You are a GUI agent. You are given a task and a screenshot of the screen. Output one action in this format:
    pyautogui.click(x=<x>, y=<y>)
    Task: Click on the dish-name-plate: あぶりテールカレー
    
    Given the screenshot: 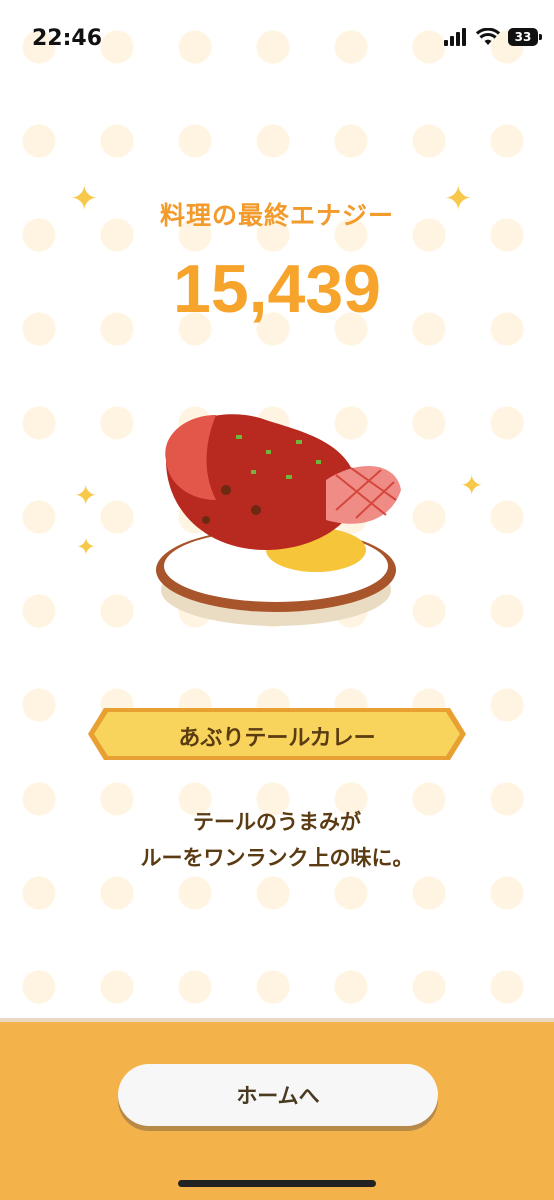 What is the action you would take?
    pyautogui.click(x=277, y=734)
    